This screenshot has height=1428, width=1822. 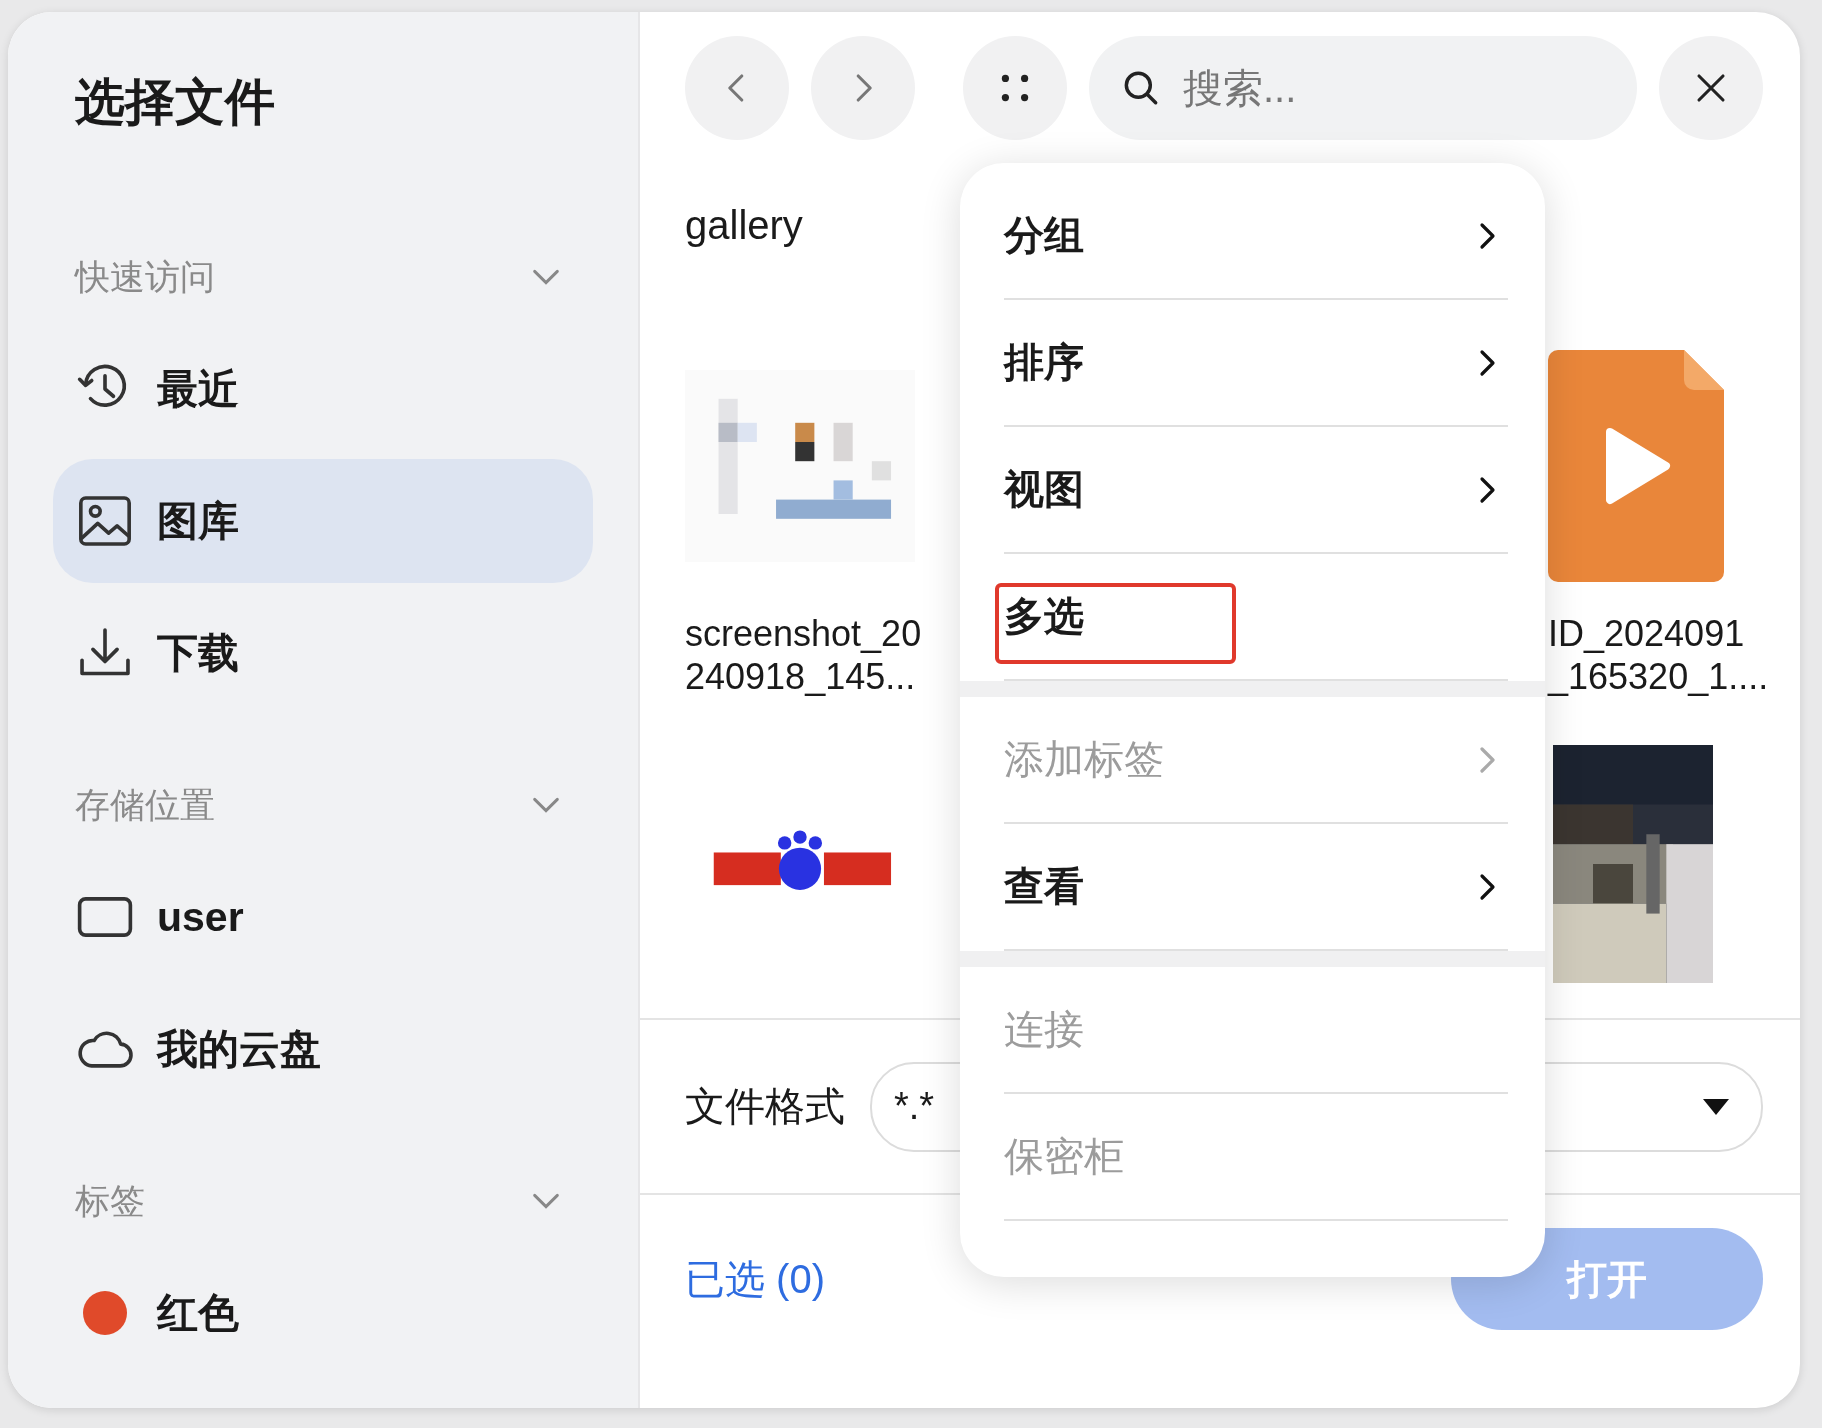 I want to click on sidebar-item: 我的云盘, so click(x=323, y=1049).